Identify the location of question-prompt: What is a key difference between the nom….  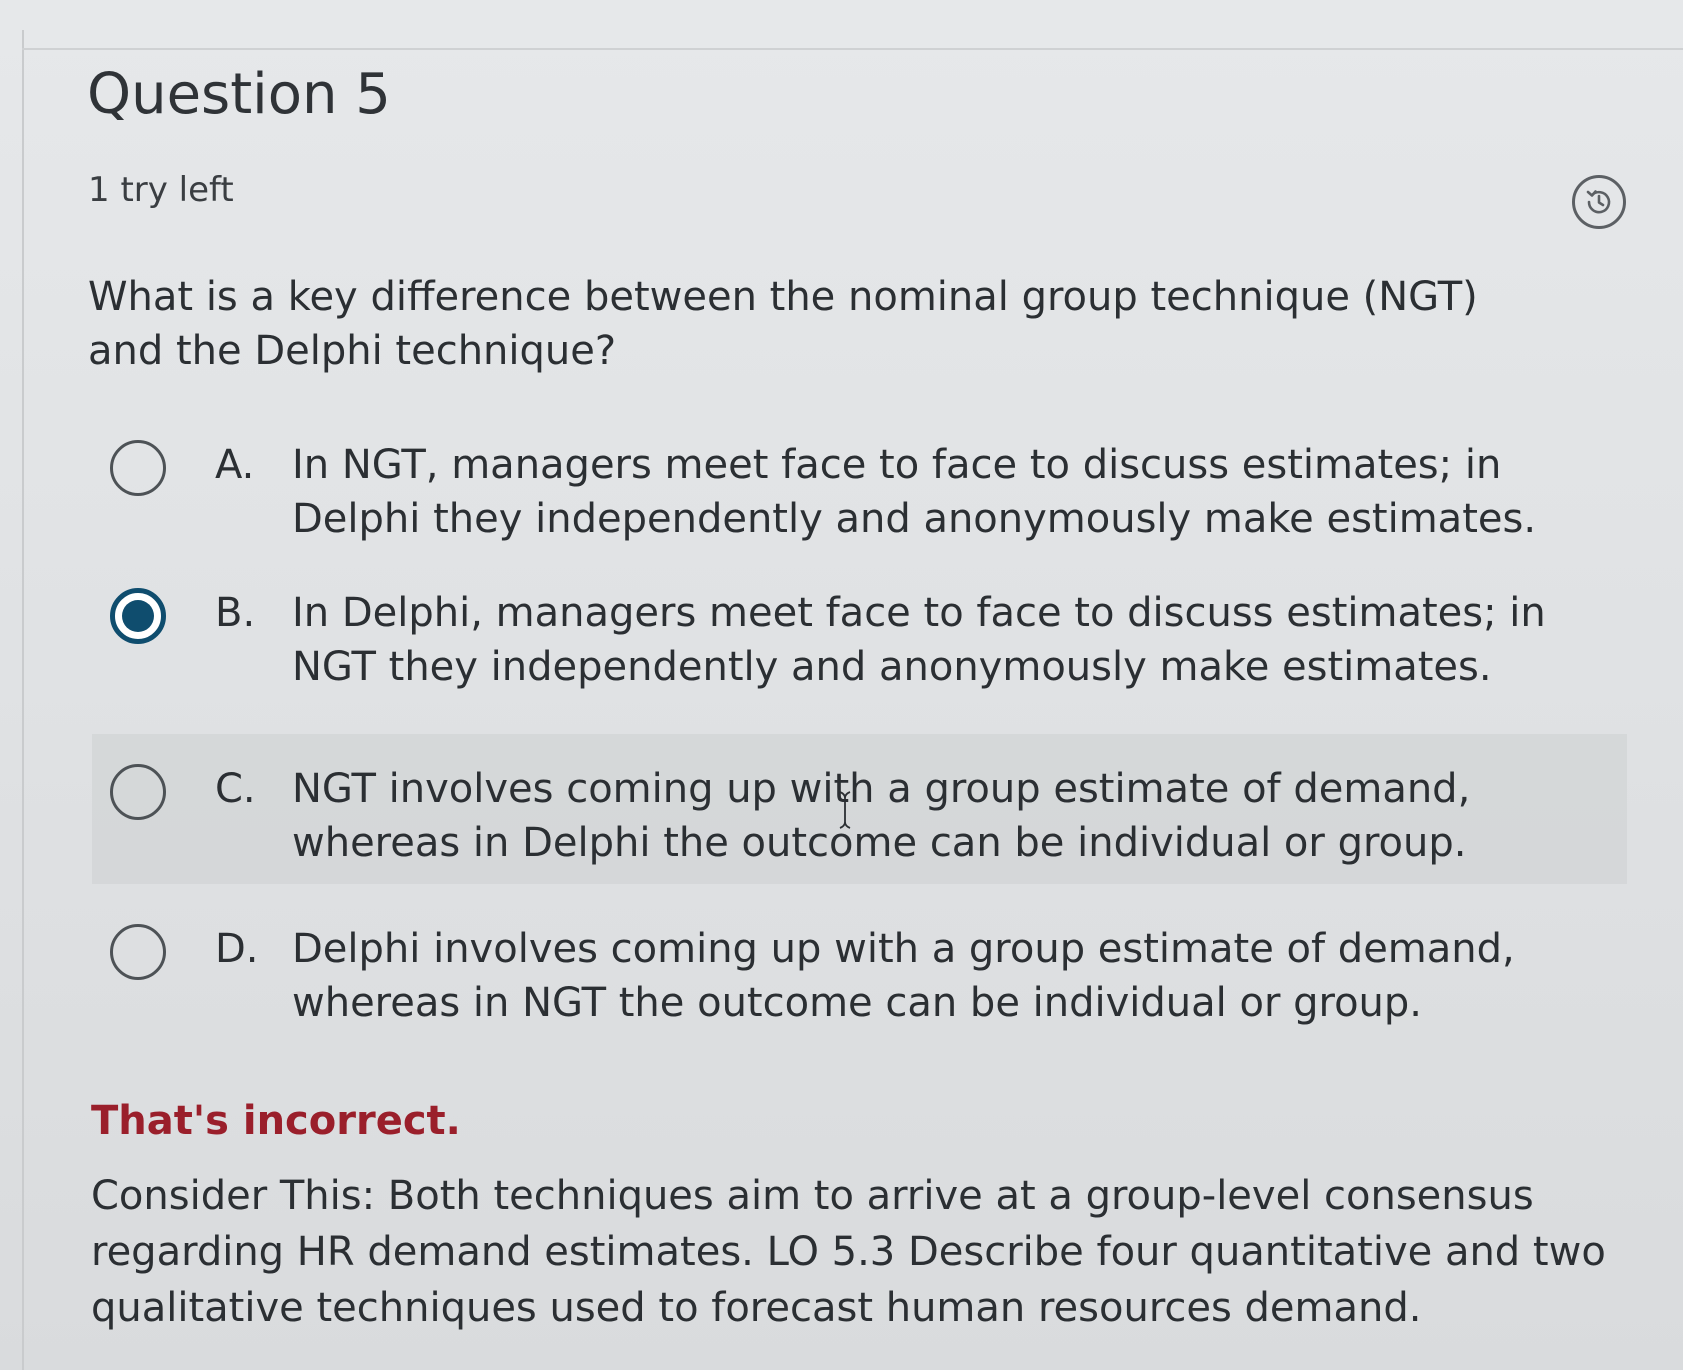
(783, 324).